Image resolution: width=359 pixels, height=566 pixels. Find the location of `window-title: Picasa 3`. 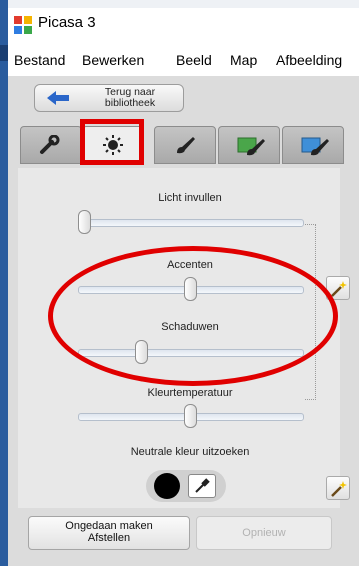

window-title: Picasa 3 is located at coordinates (67, 22).